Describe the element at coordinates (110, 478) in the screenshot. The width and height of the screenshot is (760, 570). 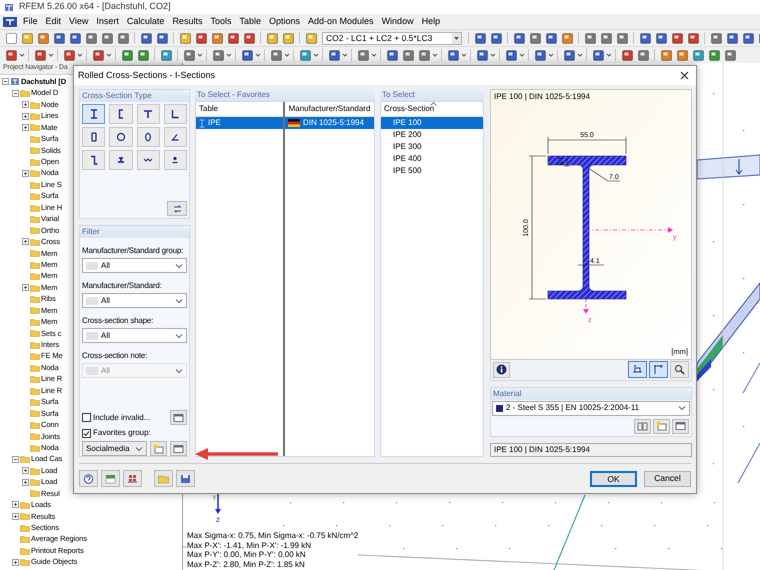
I see `units-button` at that location.